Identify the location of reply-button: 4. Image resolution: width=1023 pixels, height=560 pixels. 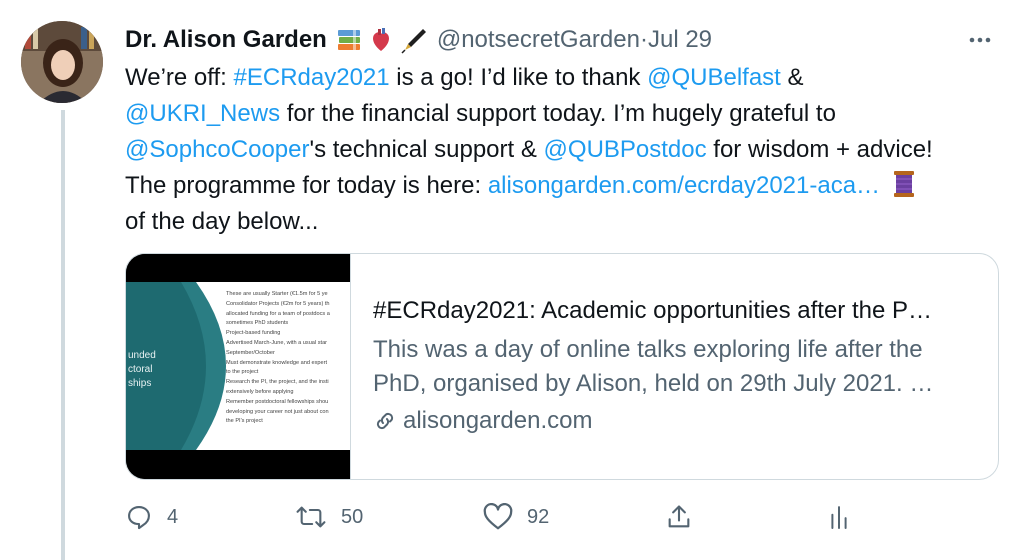
(151, 517).